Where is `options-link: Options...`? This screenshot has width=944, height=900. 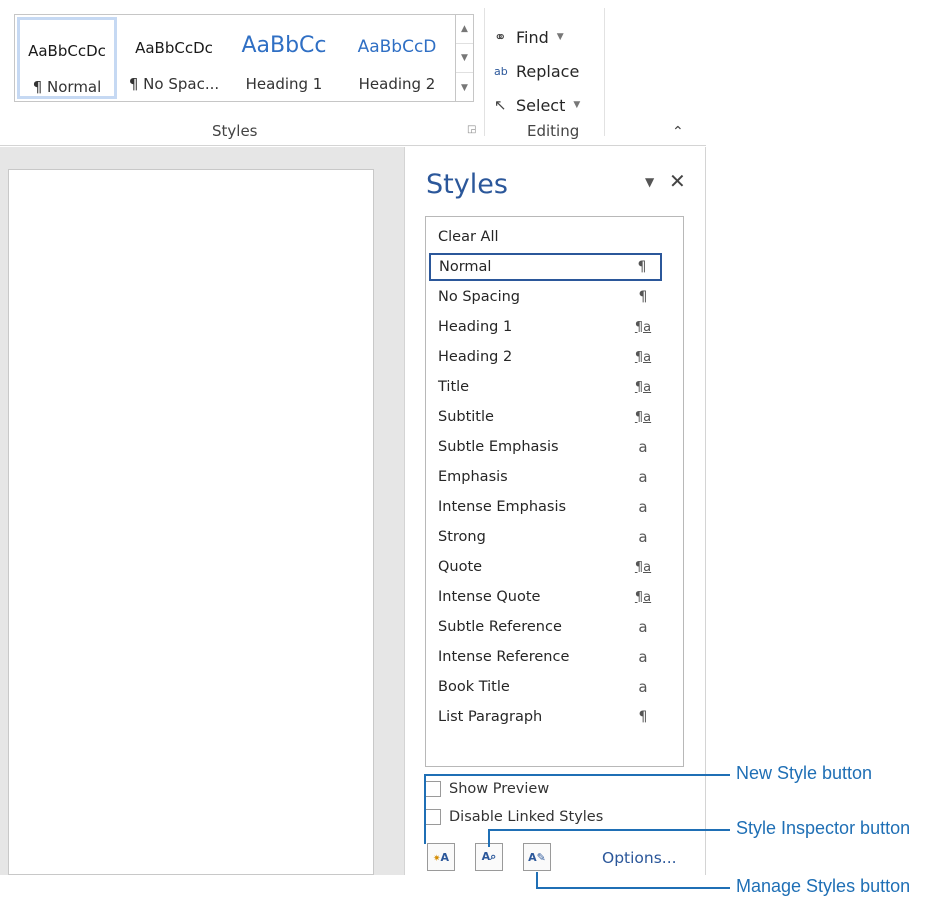
options-link: Options... is located at coordinates (639, 858).